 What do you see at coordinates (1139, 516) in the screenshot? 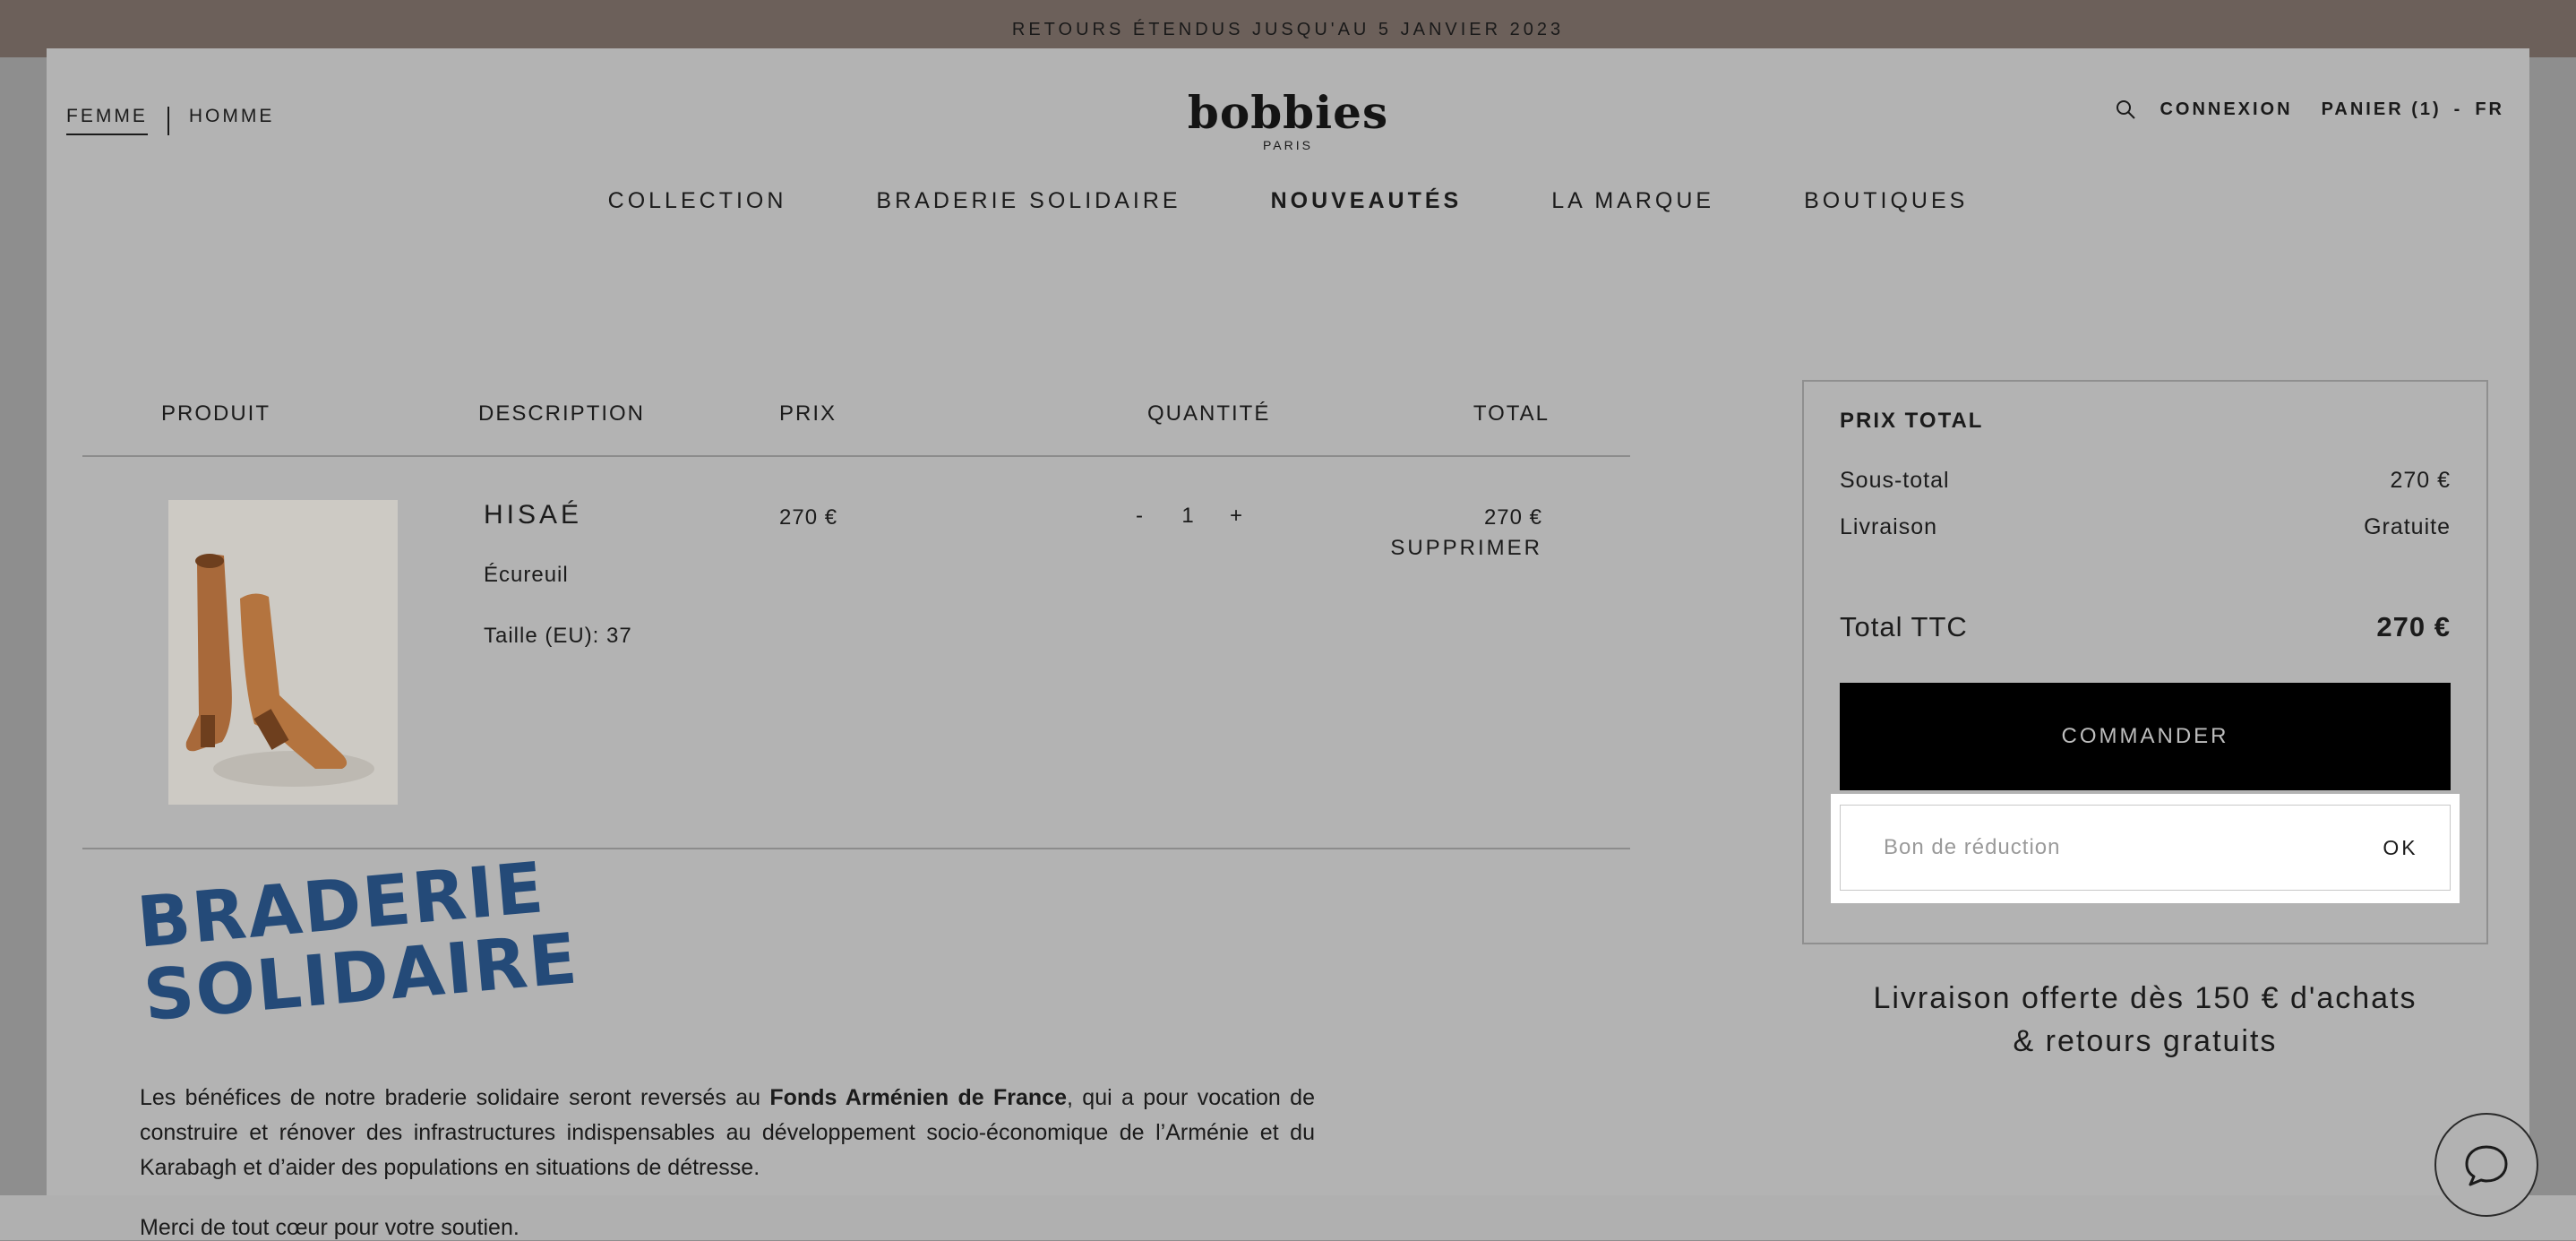
I see `quantity-decrease-button: -` at bounding box center [1139, 516].